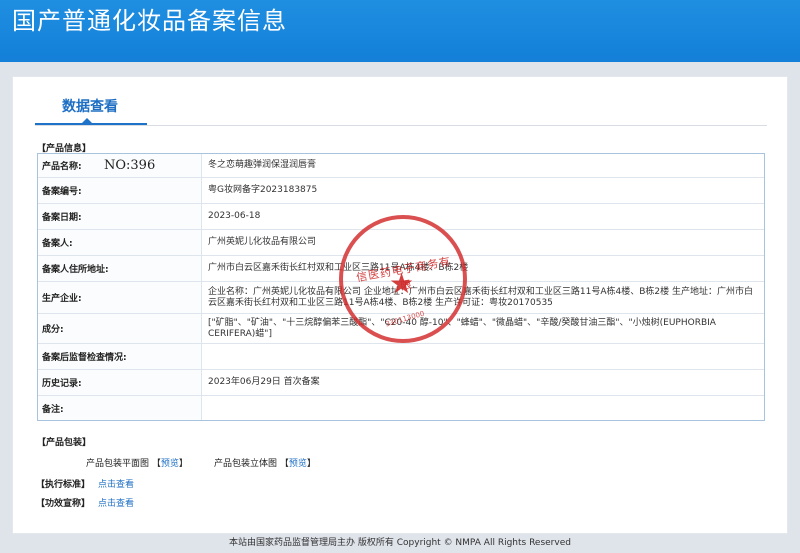  I want to click on row-label: 备案后监督检查情况:, so click(120, 356).